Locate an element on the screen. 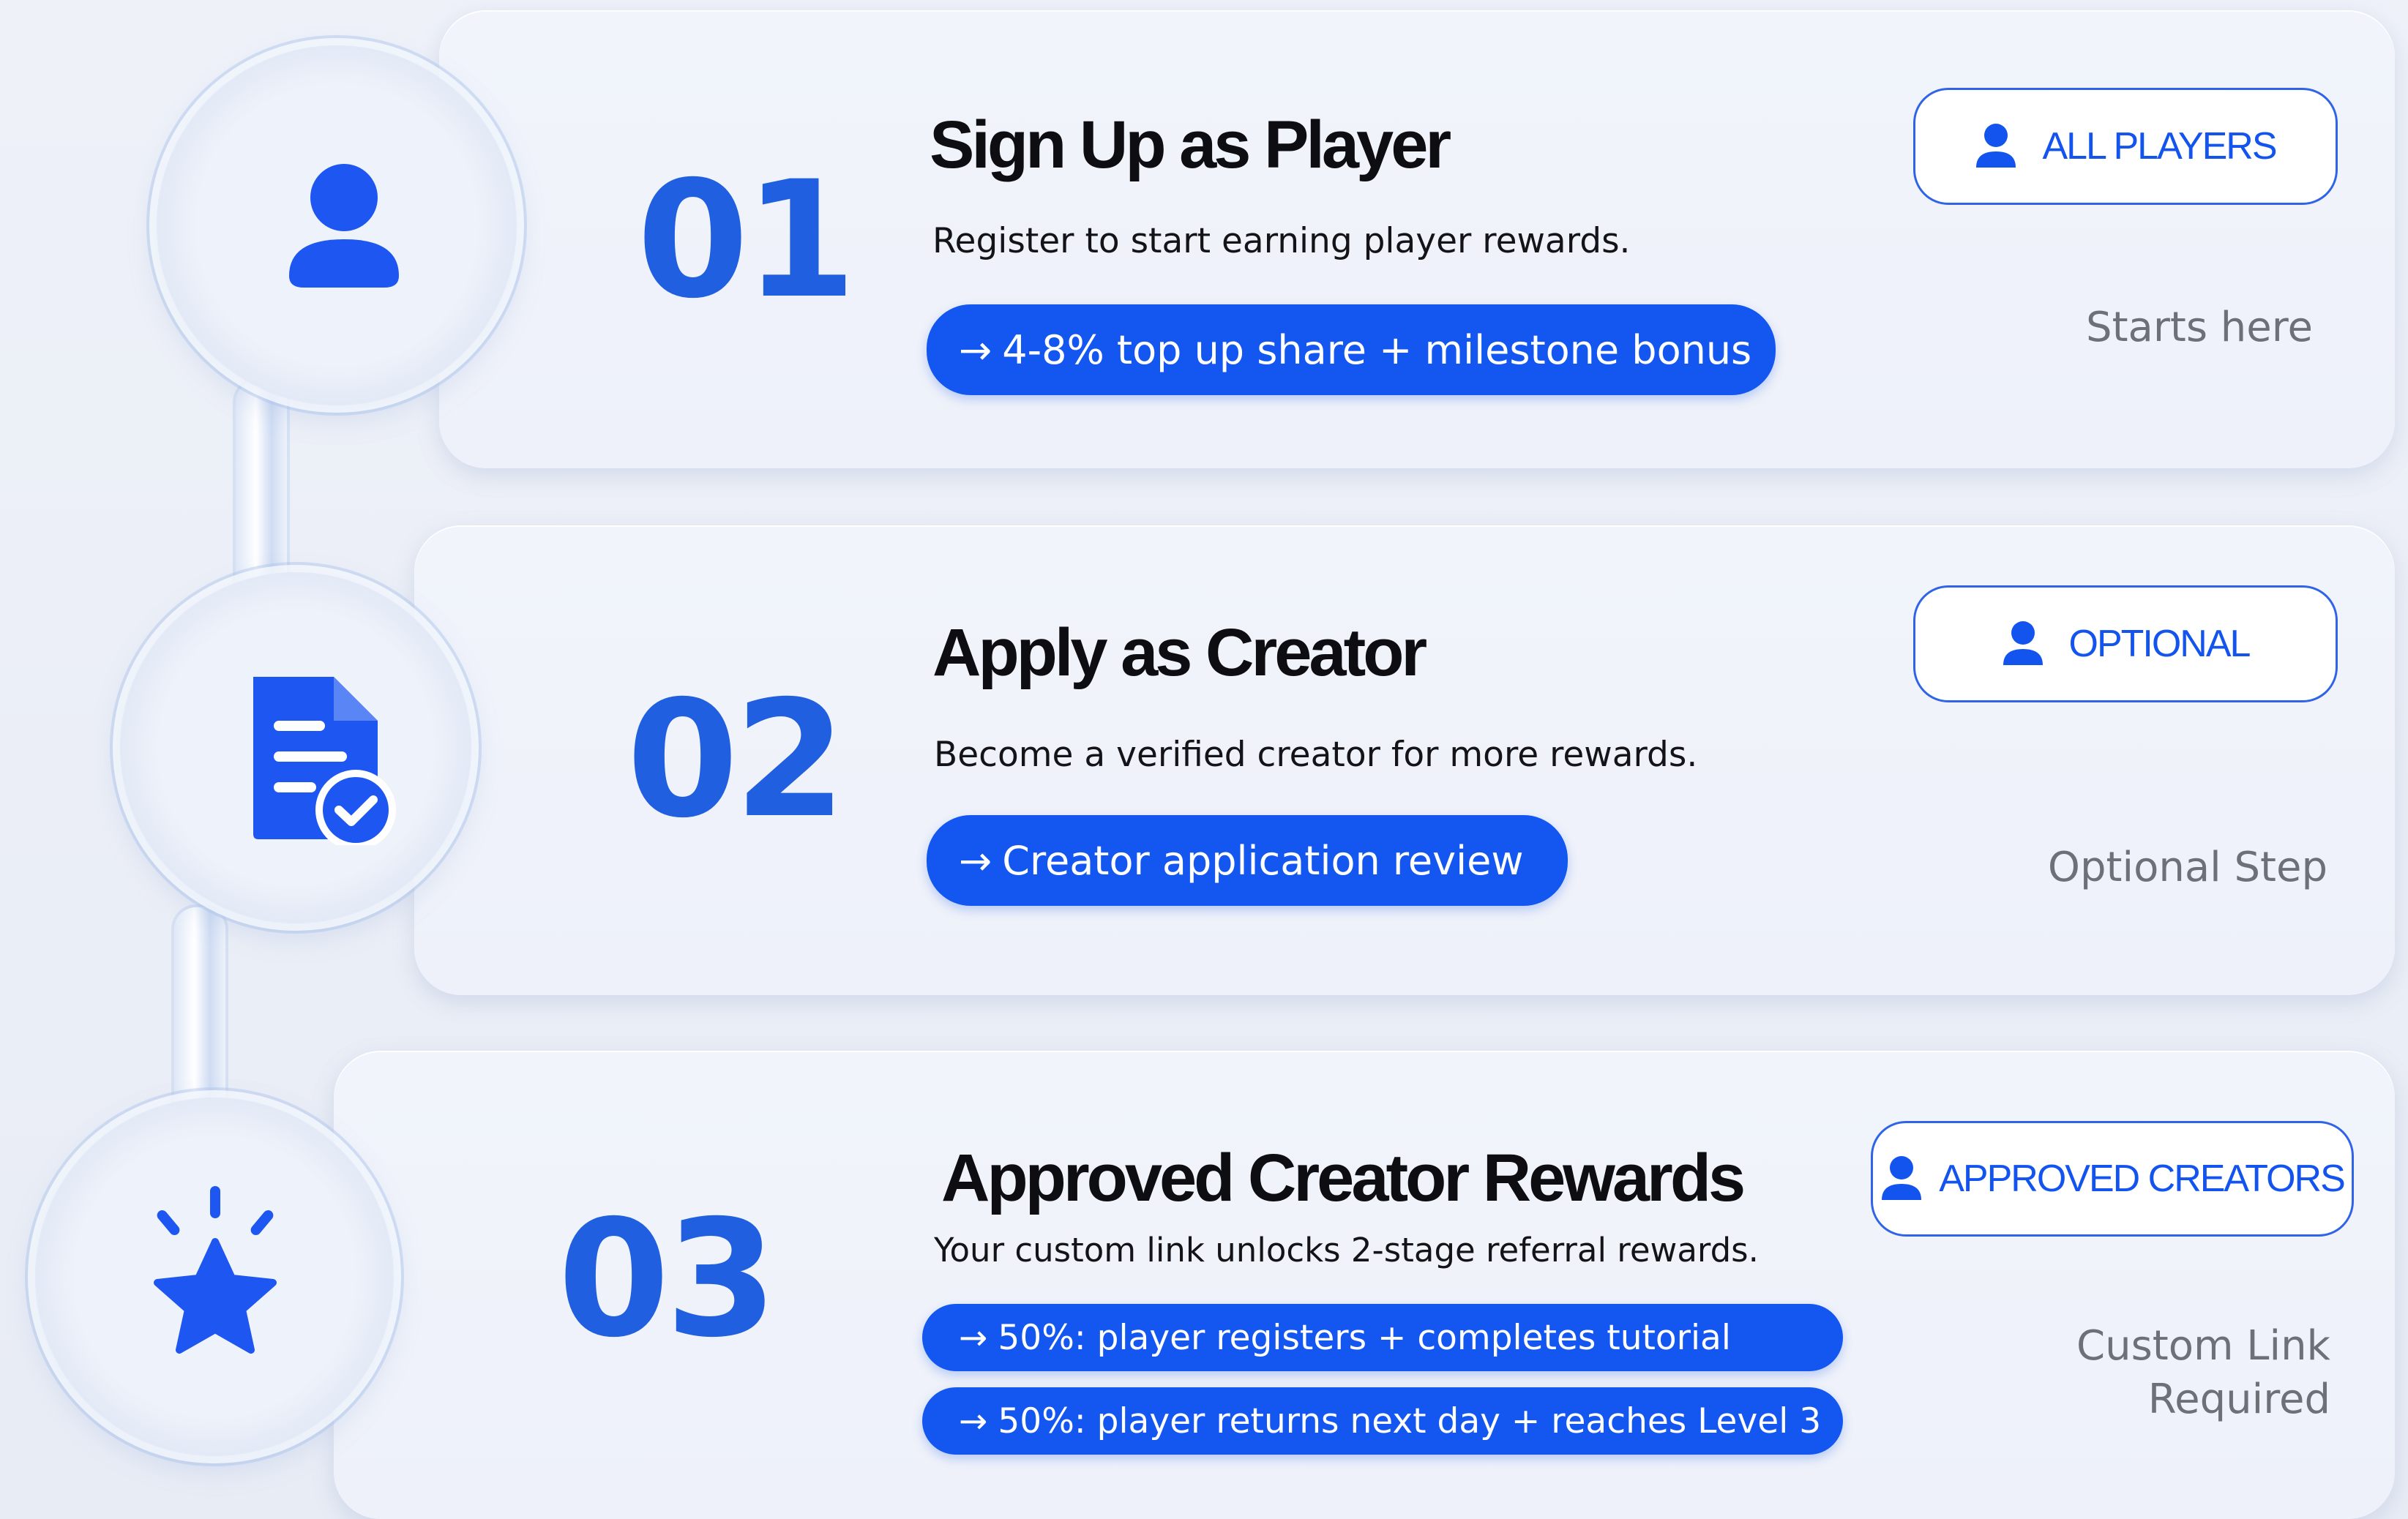 Image resolution: width=2408 pixels, height=1519 pixels. step-1-reward-pill: → 4-8% top up share + milestone bonus is located at coordinates (1351, 350).